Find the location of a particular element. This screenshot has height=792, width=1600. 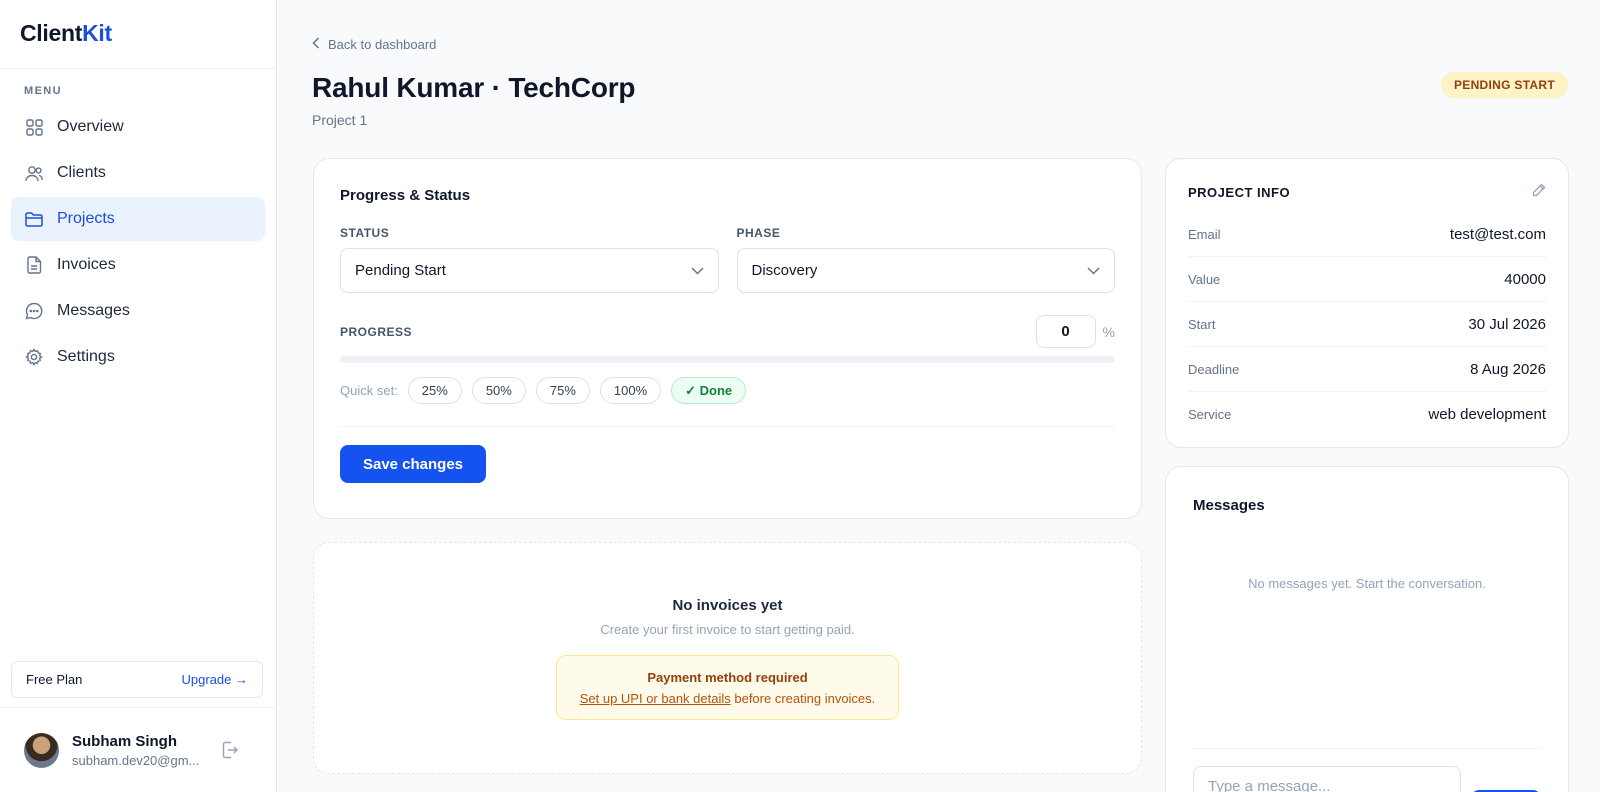

sidebar-item-projects: Projects is located at coordinates (138, 219).